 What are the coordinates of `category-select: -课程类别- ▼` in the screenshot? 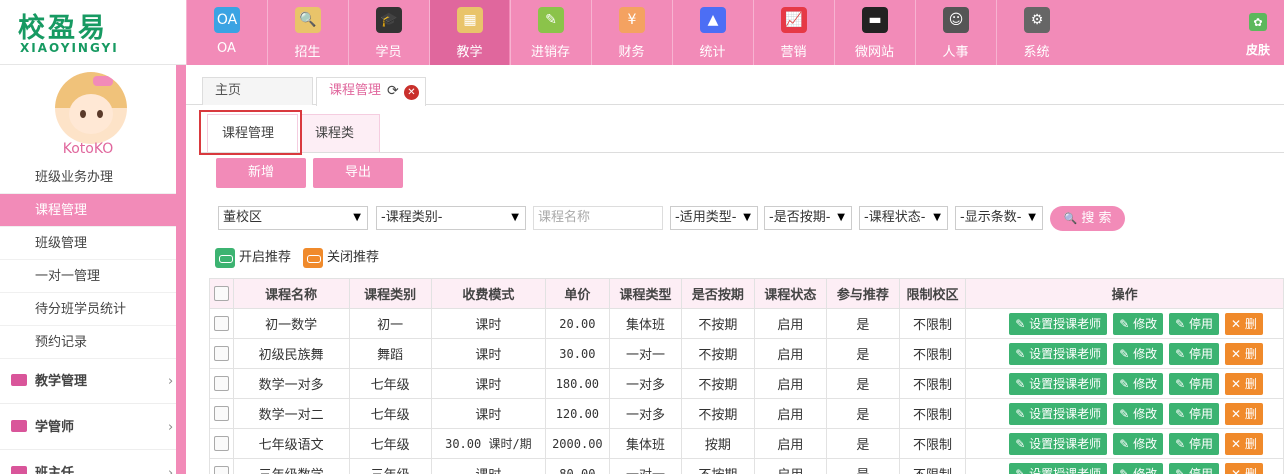 It's located at (451, 218).